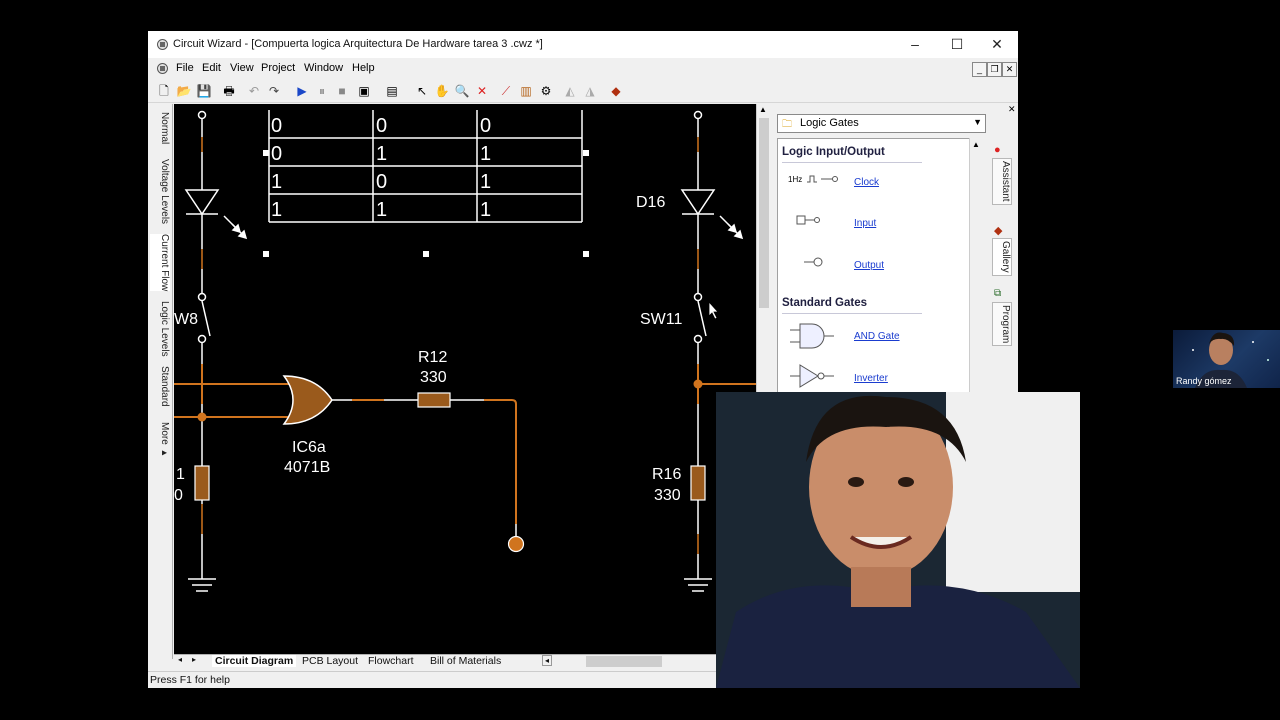 The width and height of the screenshot is (1280, 720). I want to click on left-resistor-name: 1, so click(180, 474).